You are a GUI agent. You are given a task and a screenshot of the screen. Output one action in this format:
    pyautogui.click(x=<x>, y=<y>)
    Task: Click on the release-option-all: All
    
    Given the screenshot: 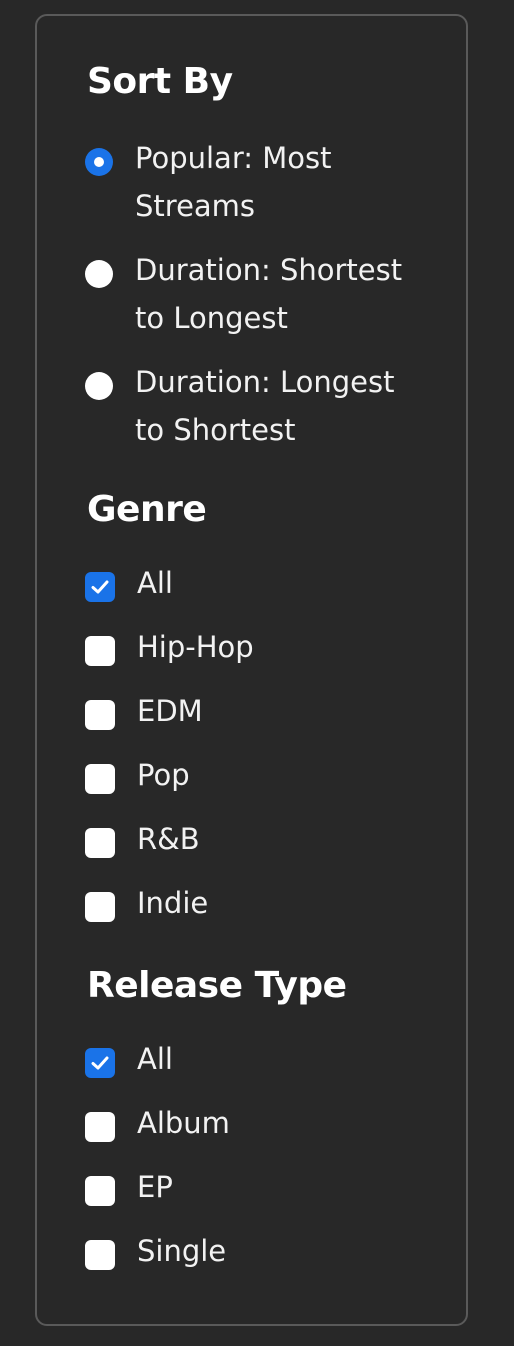 What is the action you would take?
    pyautogui.click(x=129, y=1062)
    